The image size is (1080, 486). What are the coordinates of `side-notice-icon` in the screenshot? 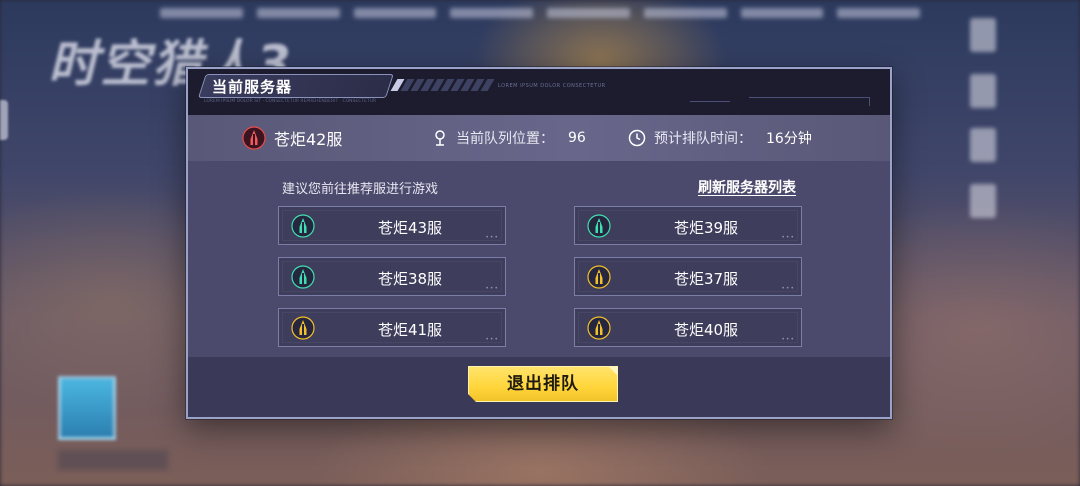 It's located at (983, 145).